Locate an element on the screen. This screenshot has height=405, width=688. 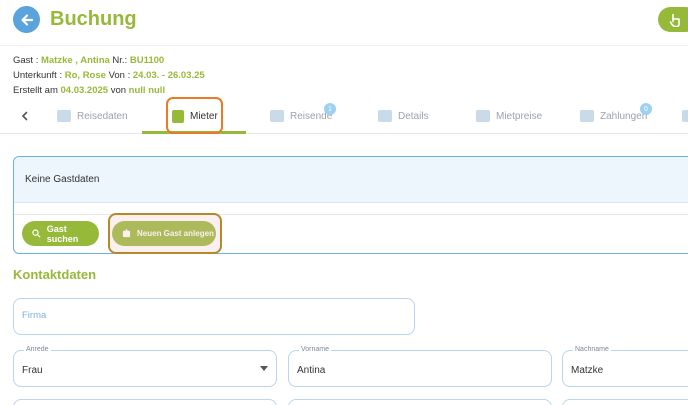
tab-zahlungen: Zahlungen is located at coordinates (613, 116).